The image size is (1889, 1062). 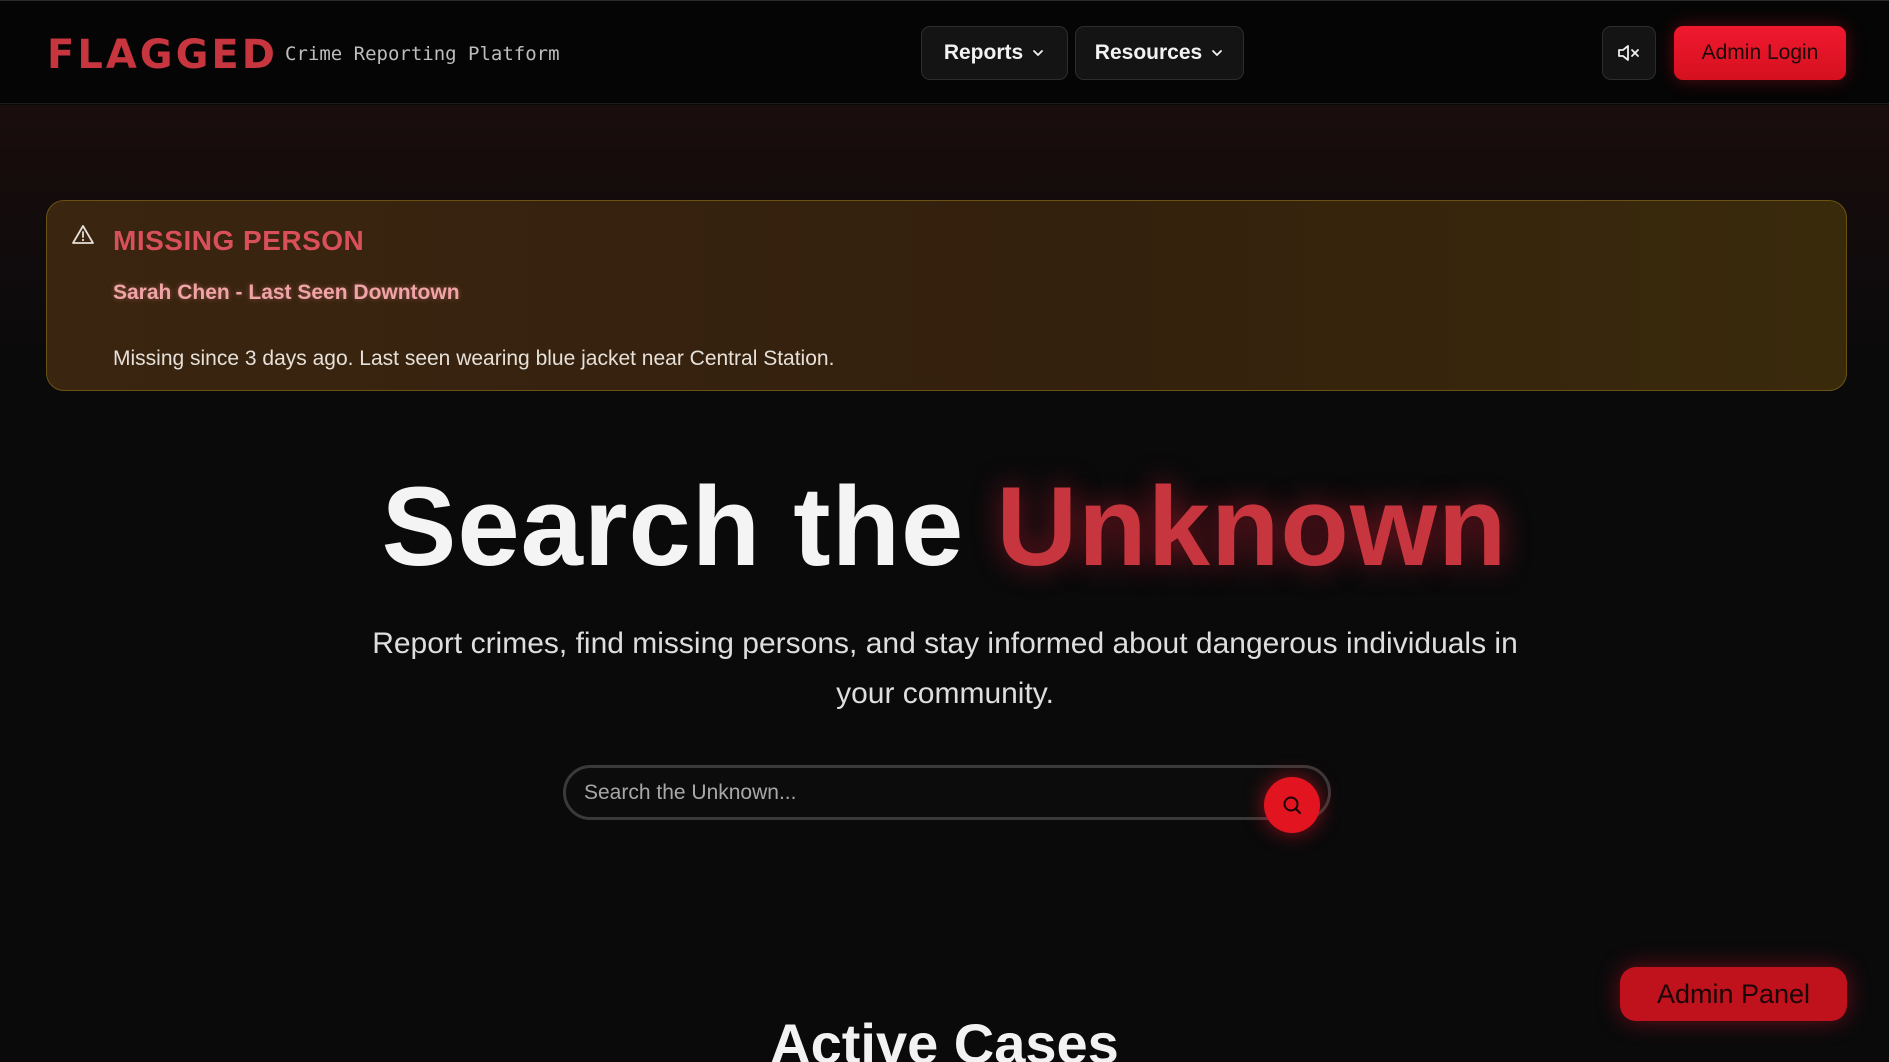 What do you see at coordinates (286, 293) in the screenshot?
I see `alert-person-name: Sarah Chen - Last Seen Downtown` at bounding box center [286, 293].